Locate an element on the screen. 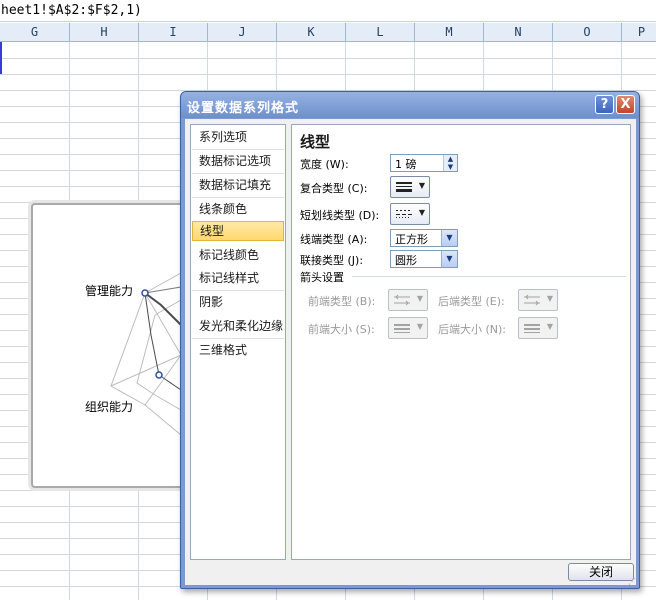  radar-chart-plot is located at coordinates (146, 354).